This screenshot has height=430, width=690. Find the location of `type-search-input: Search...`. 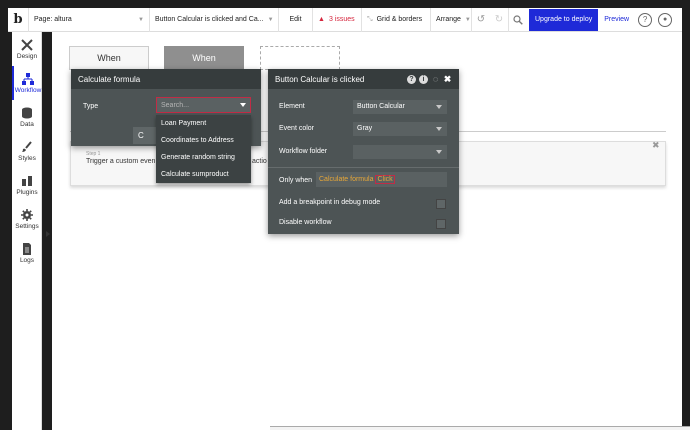

type-search-input: Search... is located at coordinates (203, 105).